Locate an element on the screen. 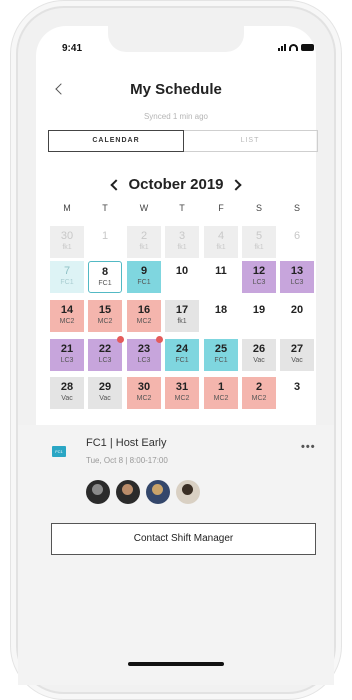 This screenshot has width=352, height=700. calendar-day: 3 is located at coordinates (297, 393).